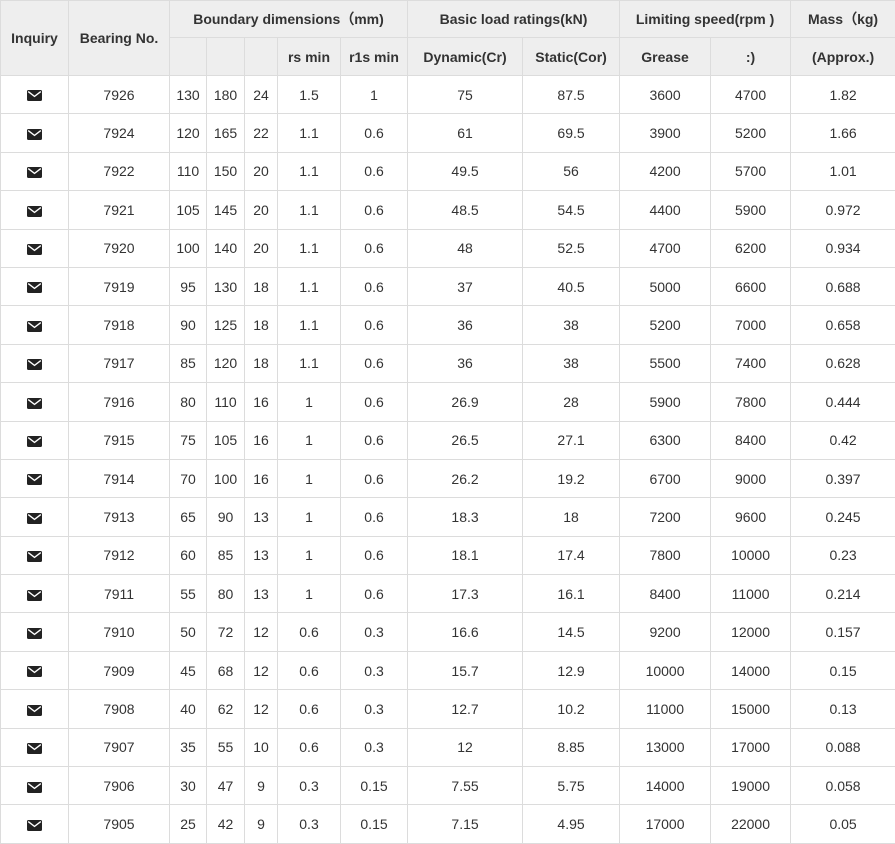  What do you see at coordinates (225, 363) in the screenshot?
I see `outer-d-cell: 120` at bounding box center [225, 363].